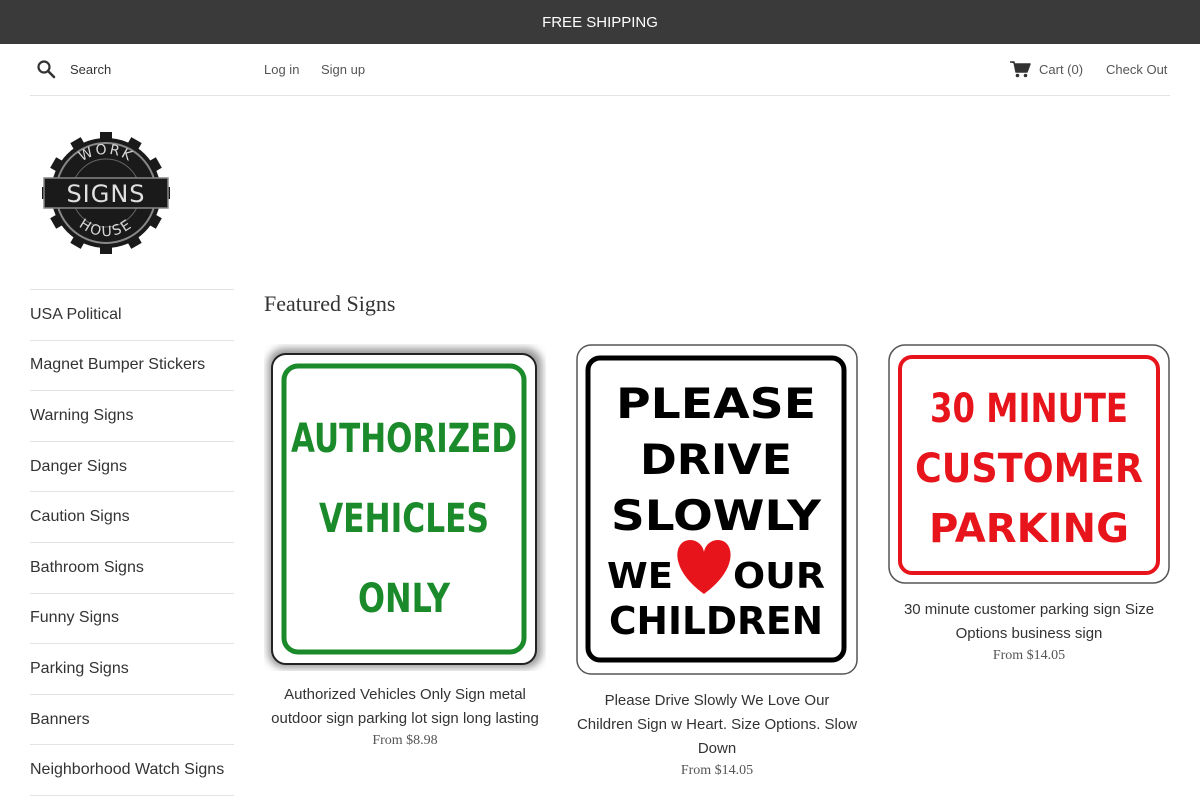 Image resolution: width=1200 pixels, height=800 pixels. Describe the element at coordinates (46, 69) in the screenshot. I see `search-icon` at that location.